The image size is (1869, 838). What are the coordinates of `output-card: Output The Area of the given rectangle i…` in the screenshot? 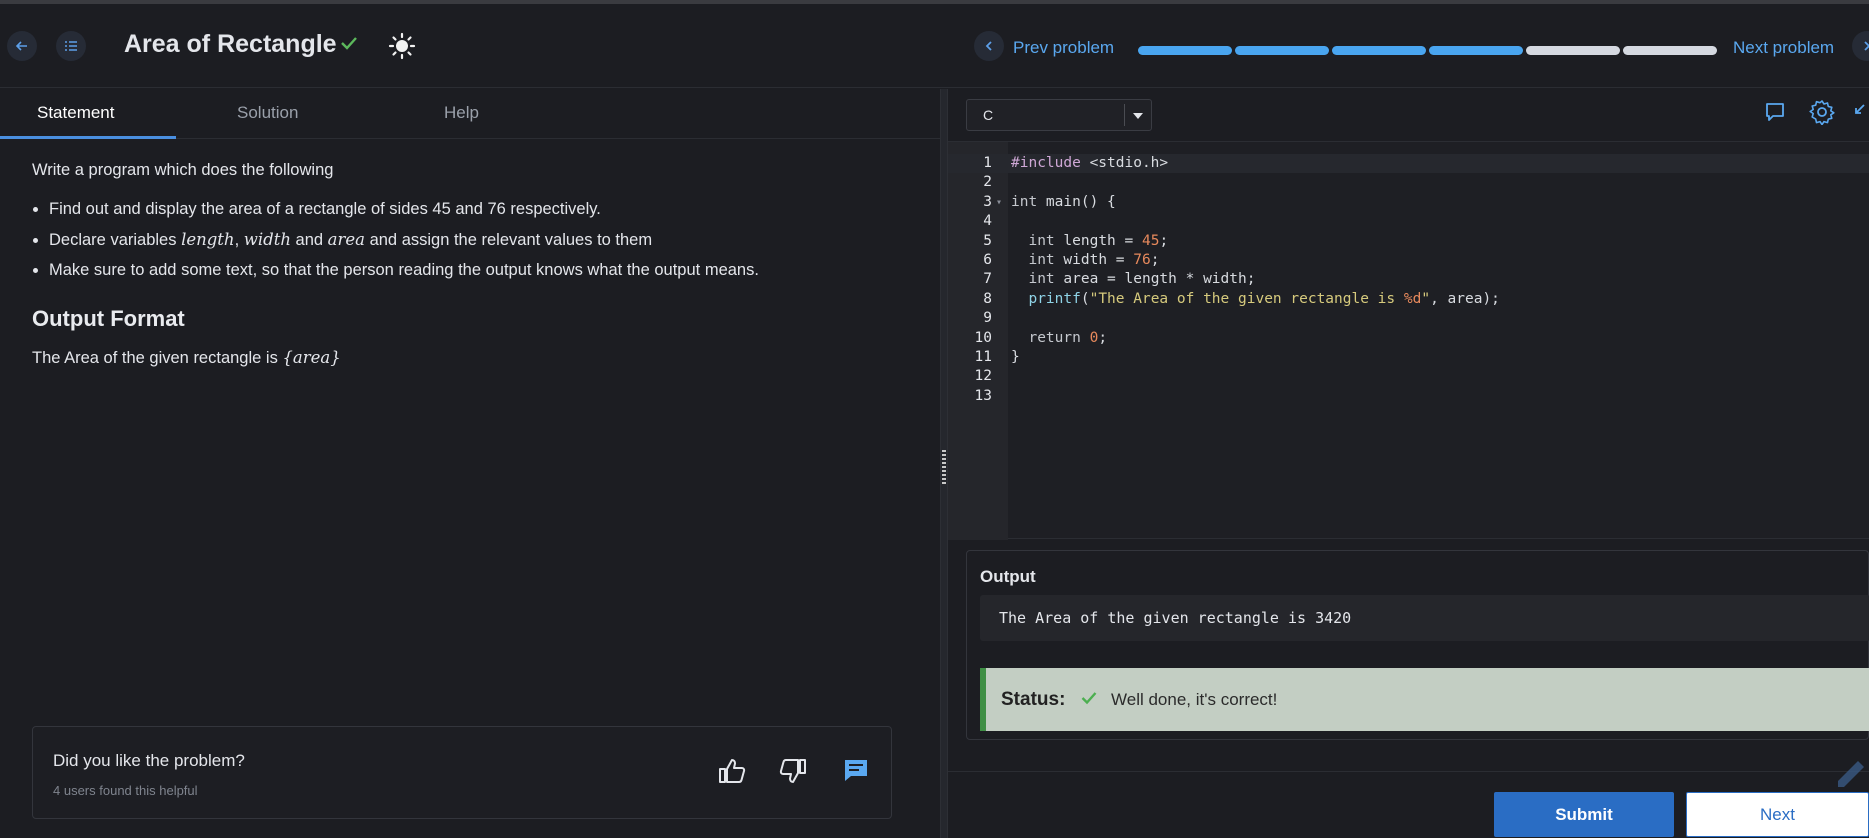 It's located at (1417, 645).